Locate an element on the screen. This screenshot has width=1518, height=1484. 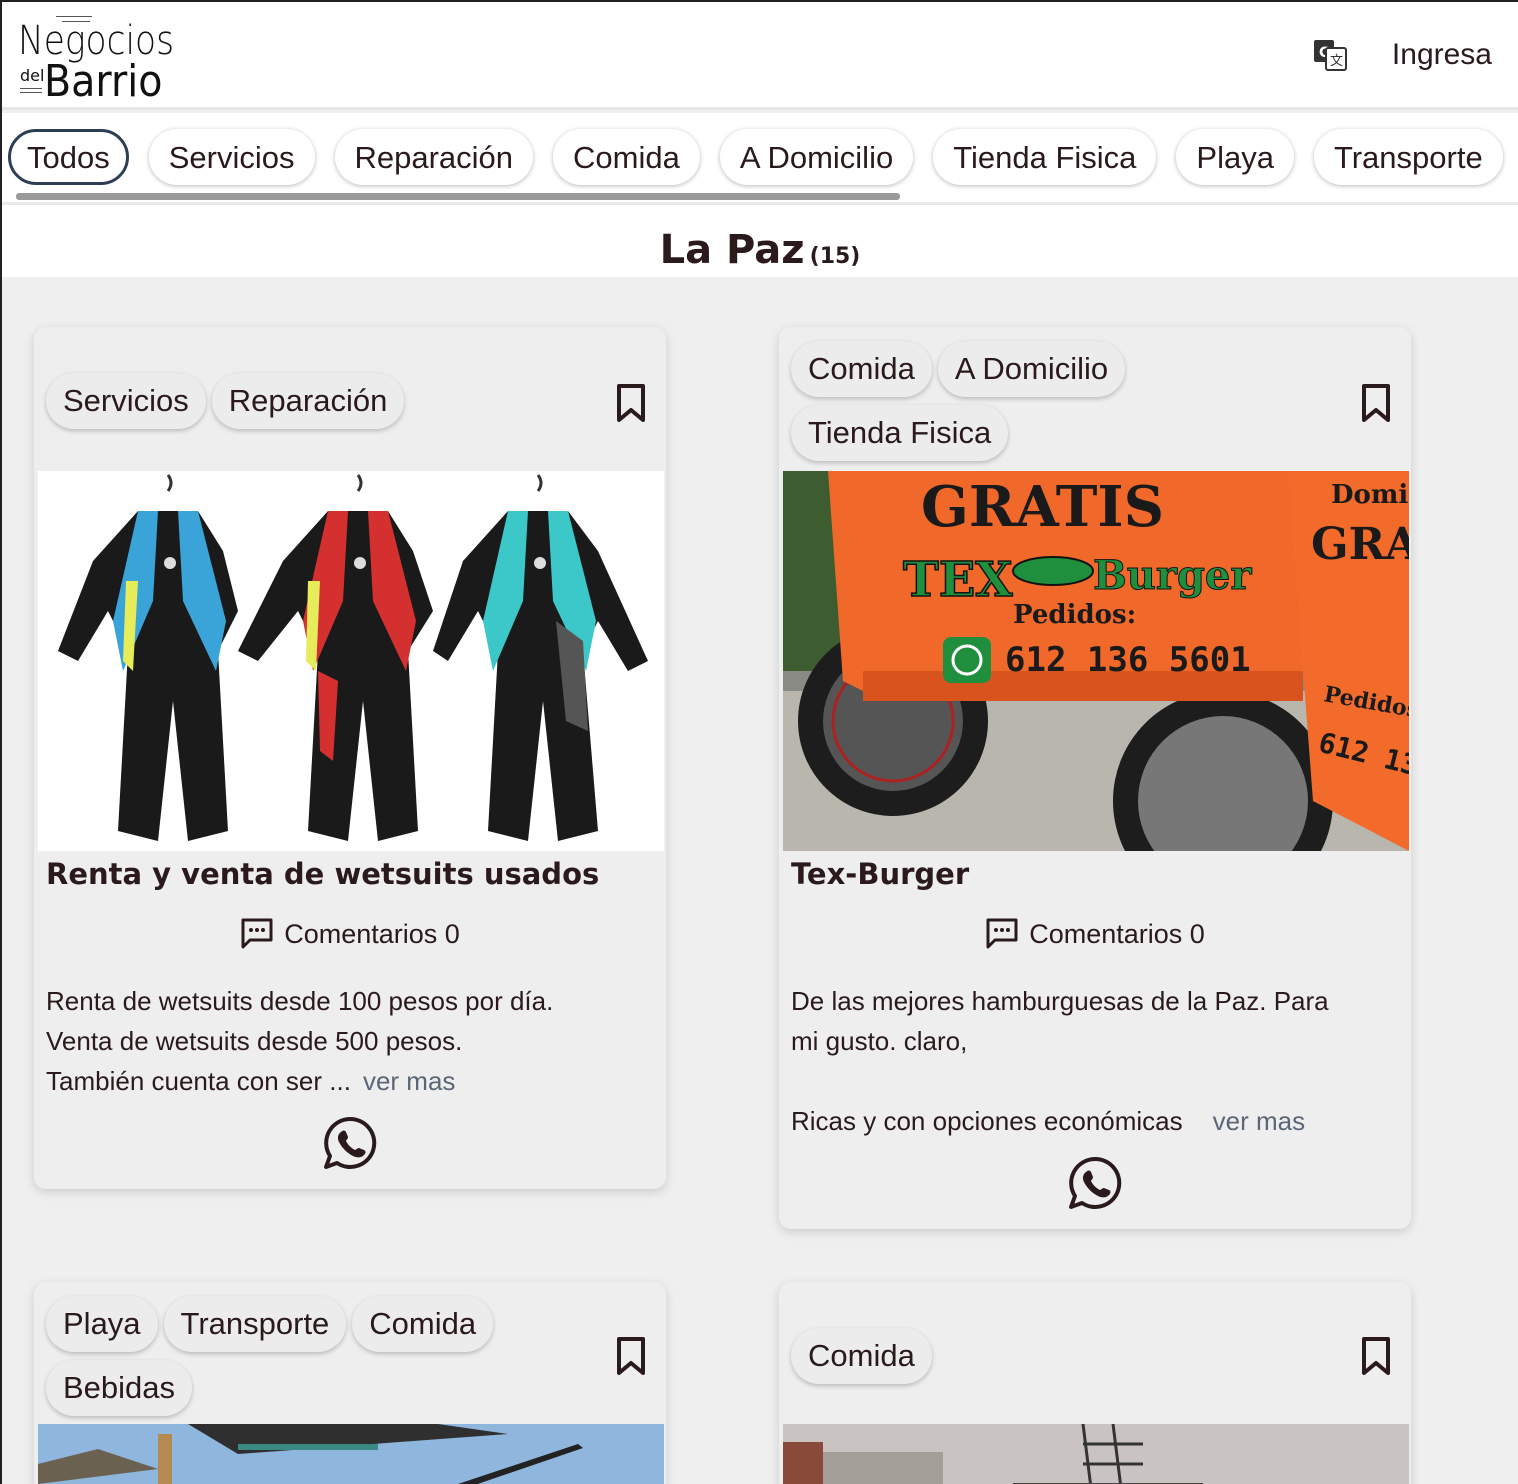
category-chip-comida: Comida is located at coordinates (626, 157).